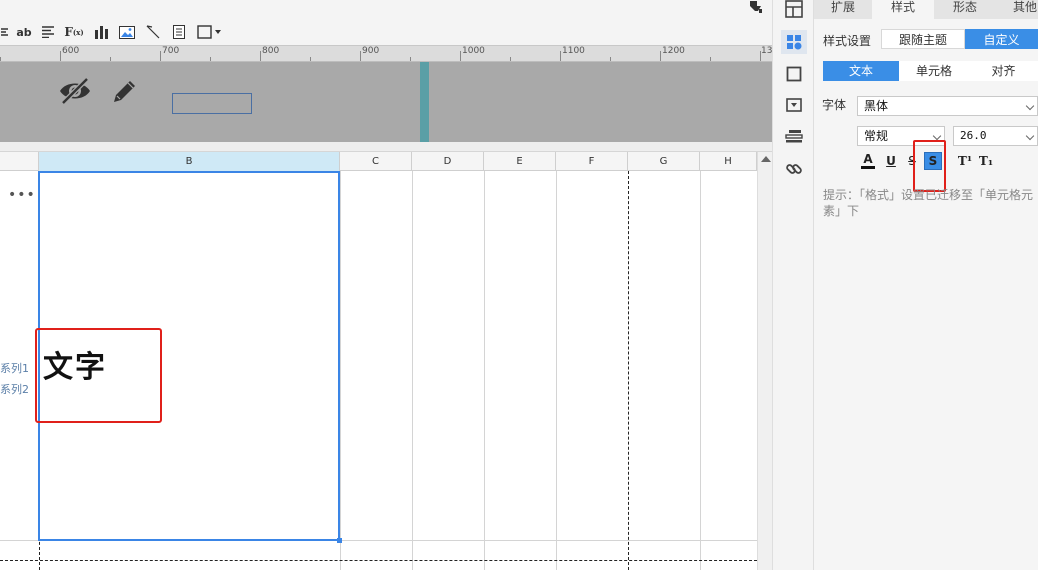  What do you see at coordinates (986, 161) in the screenshot?
I see `subscript-button: T₁` at bounding box center [986, 161].